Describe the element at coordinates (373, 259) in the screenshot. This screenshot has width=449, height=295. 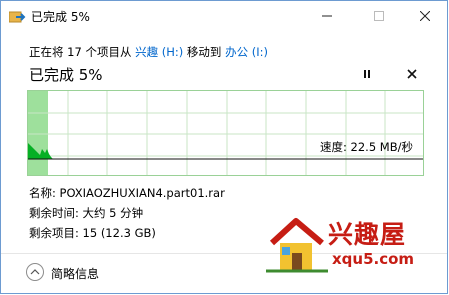
I see `watermark-url: xqu5.com` at that location.